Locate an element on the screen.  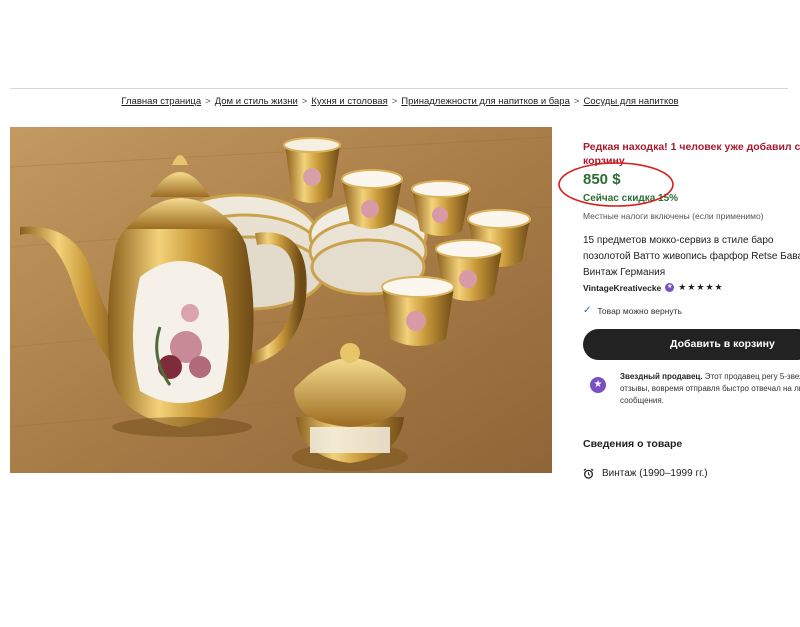
shop-badge-icon: ★ is located at coordinates (670, 287).